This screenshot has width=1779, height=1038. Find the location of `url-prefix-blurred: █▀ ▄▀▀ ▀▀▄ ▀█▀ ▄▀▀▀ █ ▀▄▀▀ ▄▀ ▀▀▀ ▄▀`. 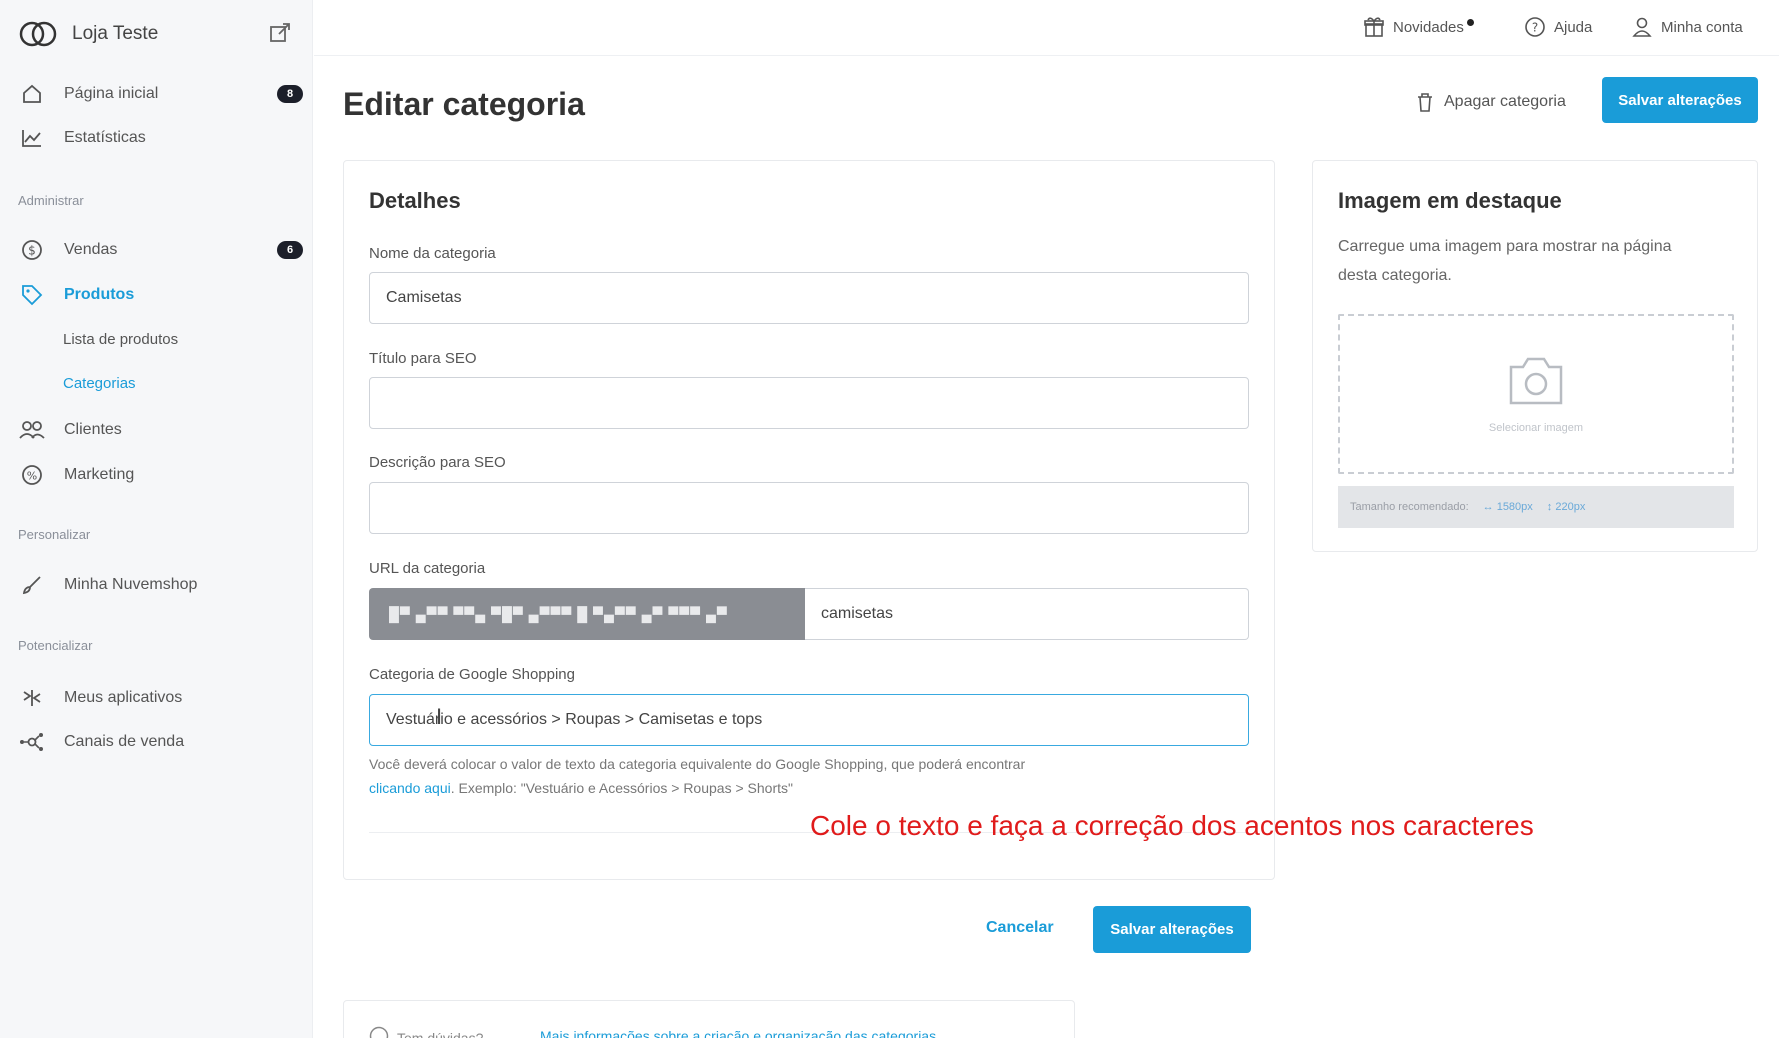

url-prefix-blurred: █▀ ▄▀▀ ▀▀▄ ▀█▀ ▄▀▀▀ █ ▀▄▀▀ ▄▀ ▀▀▀ ▄▀ is located at coordinates (587, 614).